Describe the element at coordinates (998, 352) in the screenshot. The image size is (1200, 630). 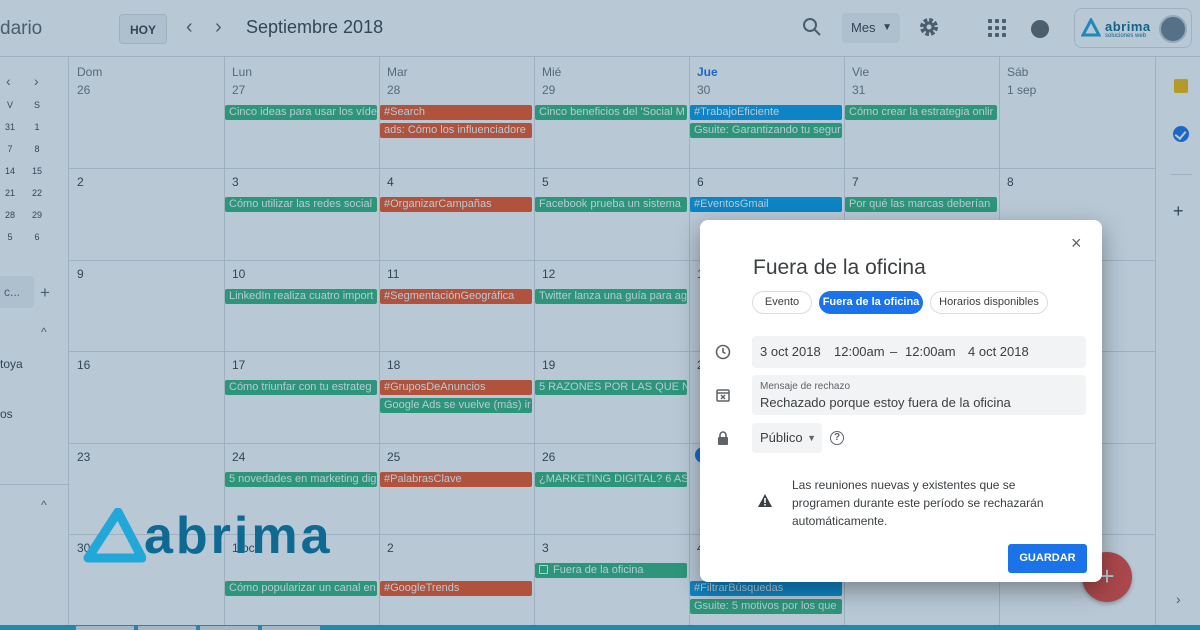
I see `end-date-field: 4 oct 2018` at that location.